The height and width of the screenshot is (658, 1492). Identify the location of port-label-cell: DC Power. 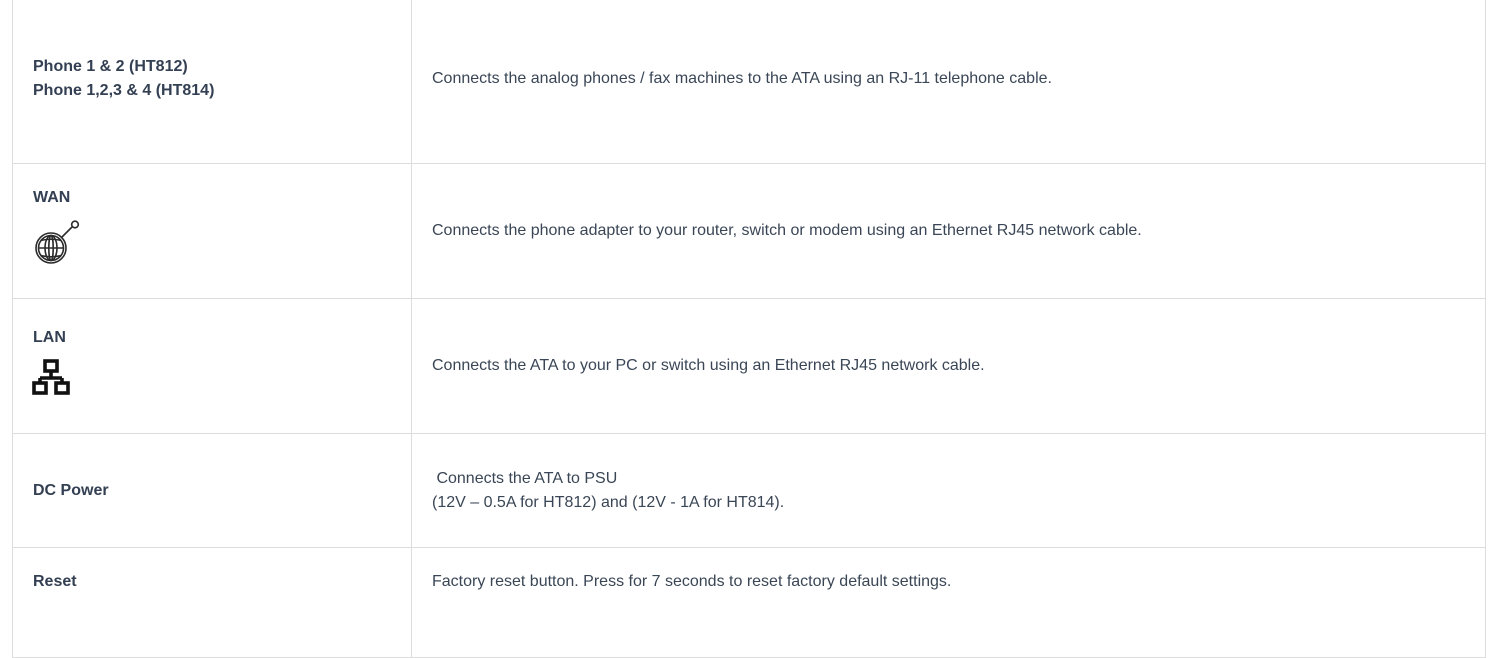
(212, 490).